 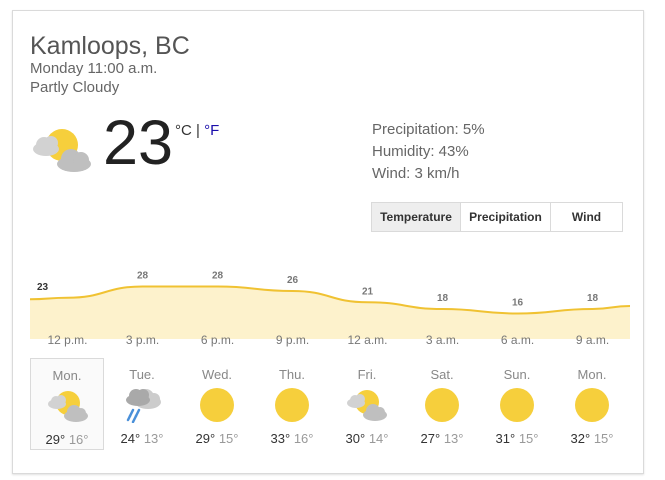 What do you see at coordinates (217, 374) in the screenshot?
I see `forecast-day-name: Wed.` at bounding box center [217, 374].